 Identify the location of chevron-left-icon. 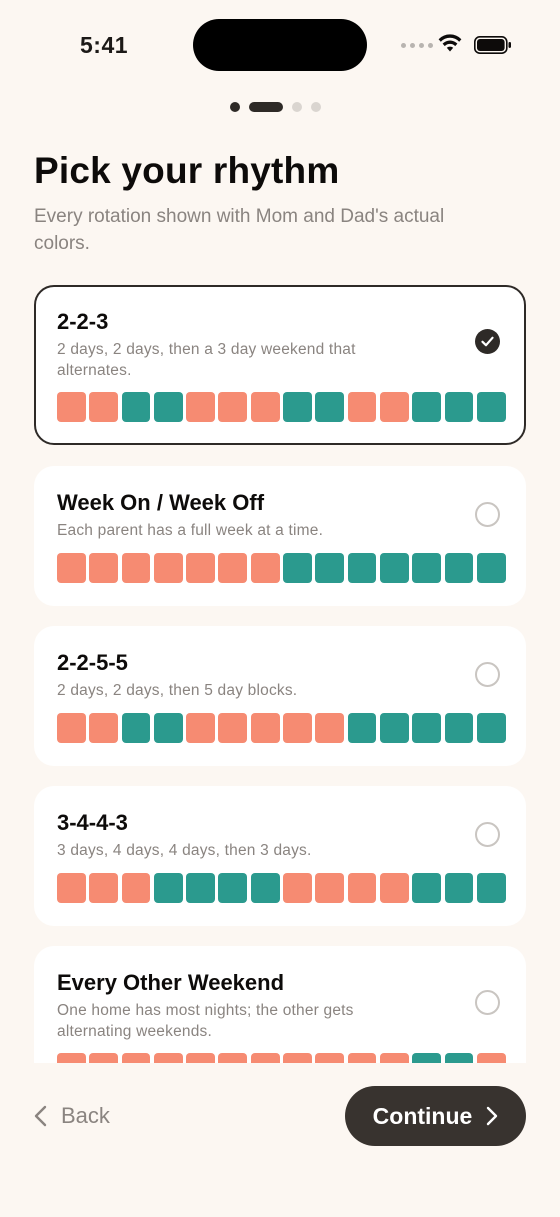
(40, 1116).